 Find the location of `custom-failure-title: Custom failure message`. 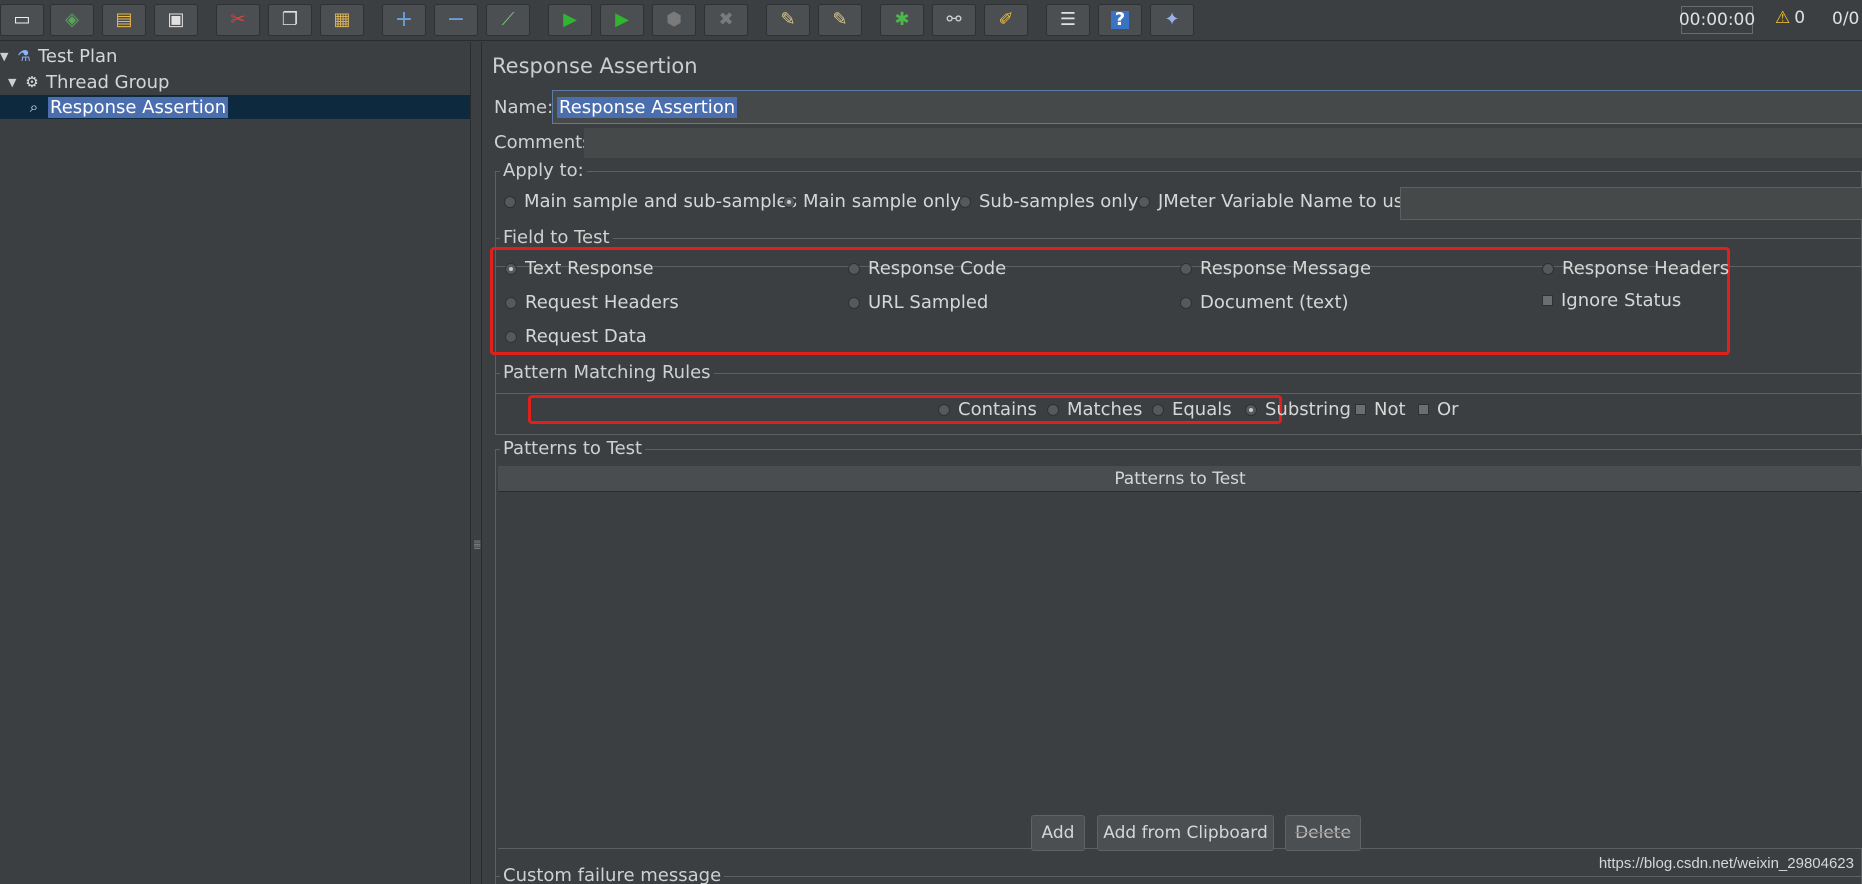

custom-failure-title: Custom failure message is located at coordinates (612, 874).